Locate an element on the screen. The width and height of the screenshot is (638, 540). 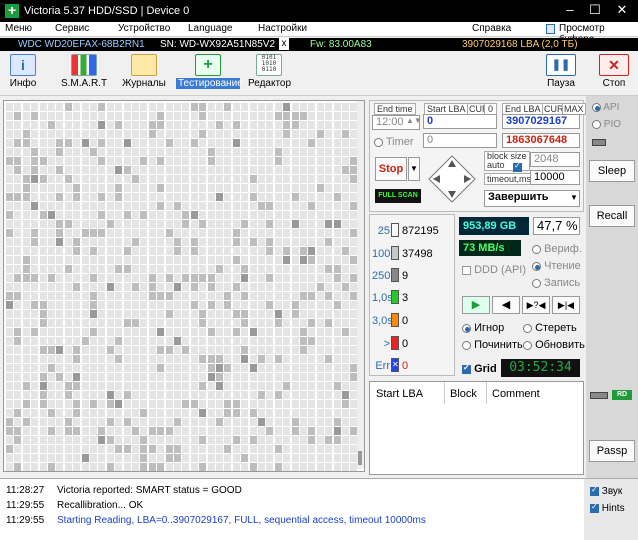
info-button: i Инфо is located at coordinates (23, 74).